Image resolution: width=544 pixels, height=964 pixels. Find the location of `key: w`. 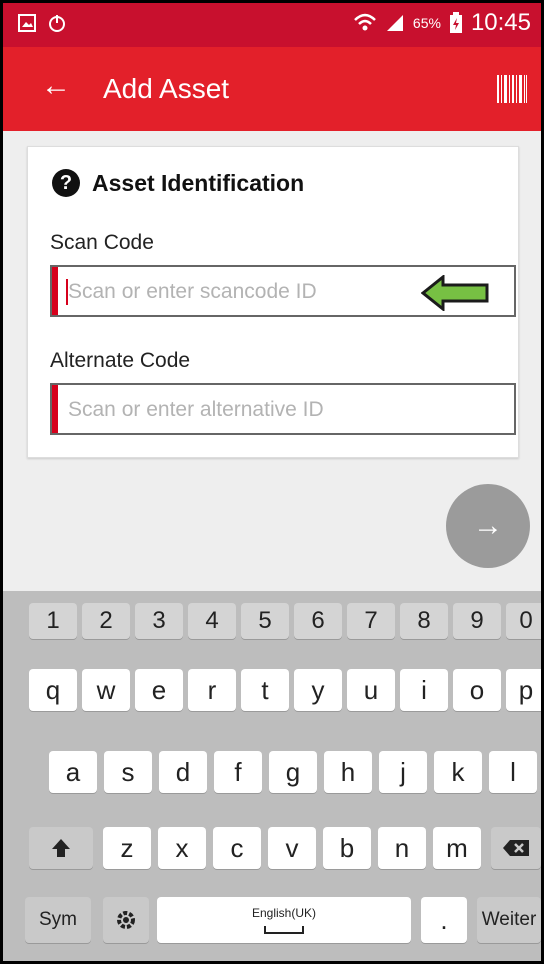

key: w is located at coordinates (106, 690).